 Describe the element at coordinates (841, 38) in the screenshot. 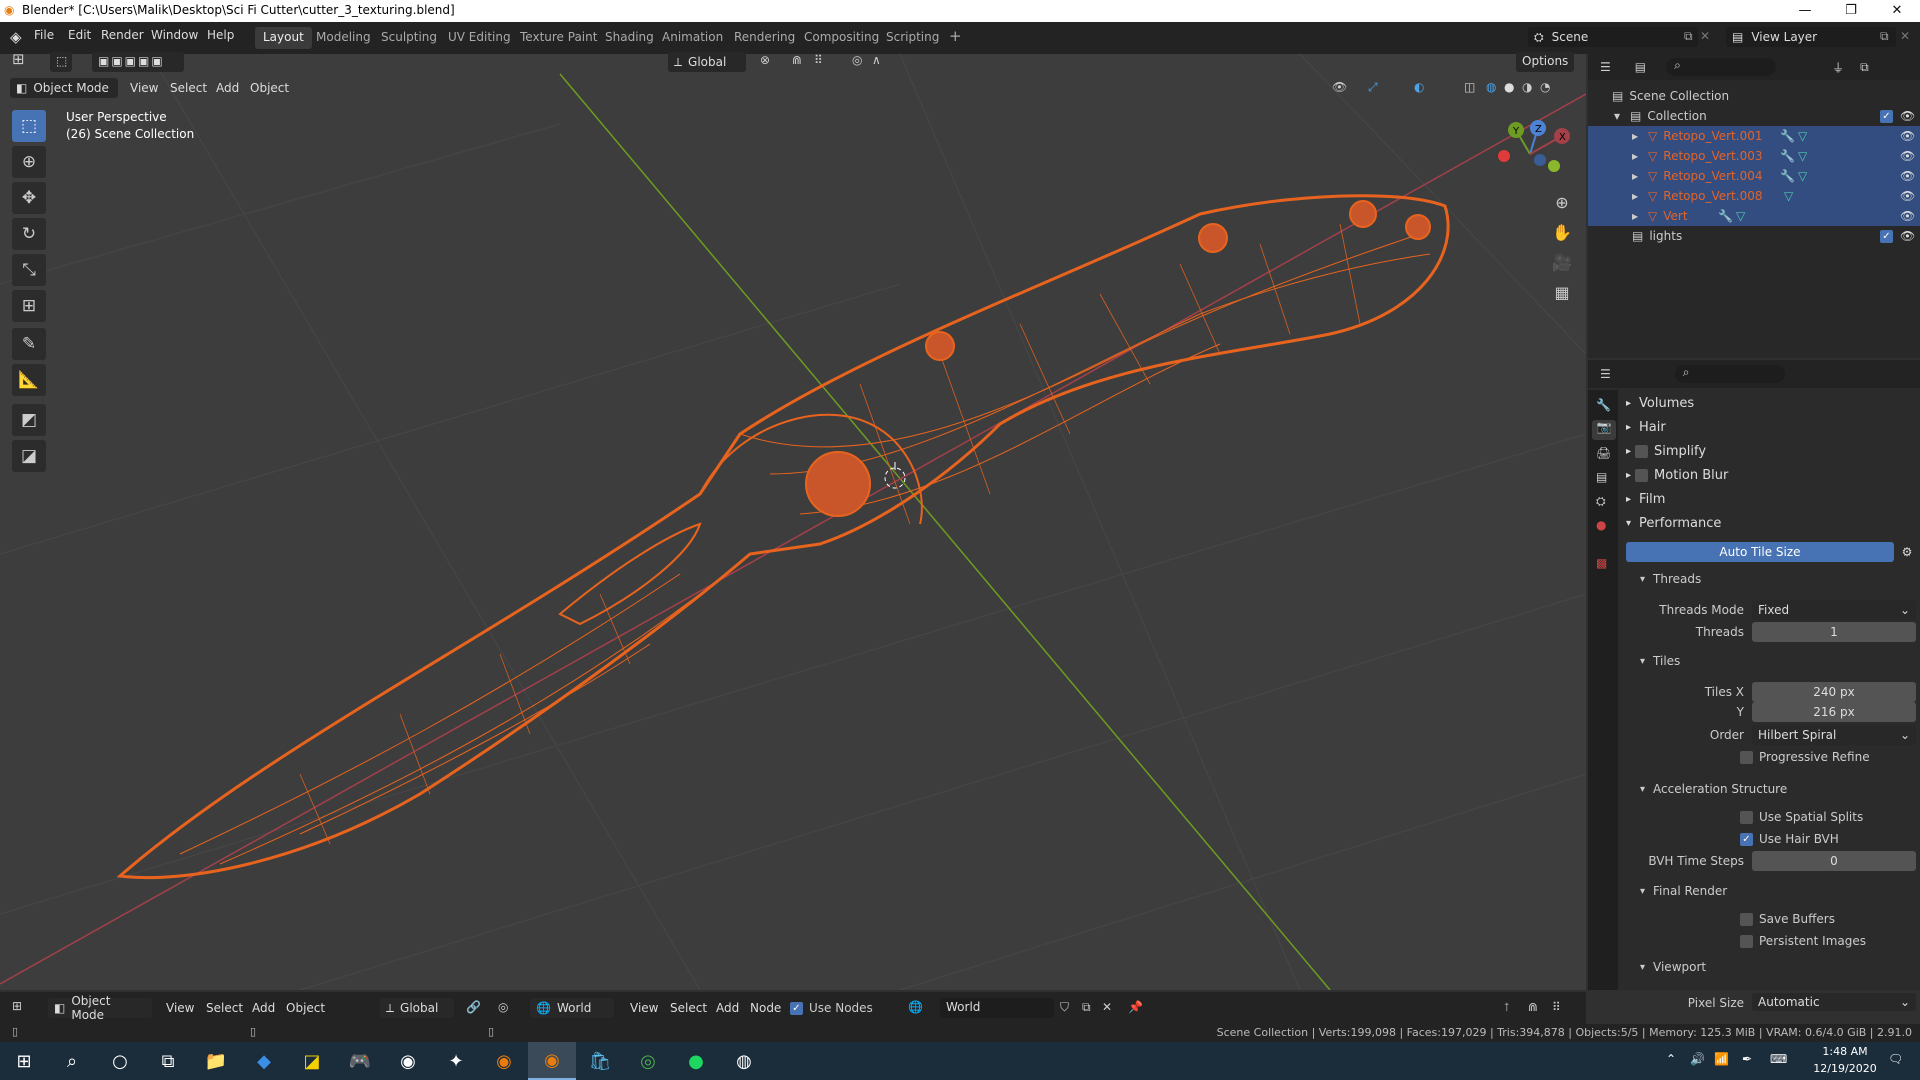

I see `tab-compositing: Compositing` at that location.